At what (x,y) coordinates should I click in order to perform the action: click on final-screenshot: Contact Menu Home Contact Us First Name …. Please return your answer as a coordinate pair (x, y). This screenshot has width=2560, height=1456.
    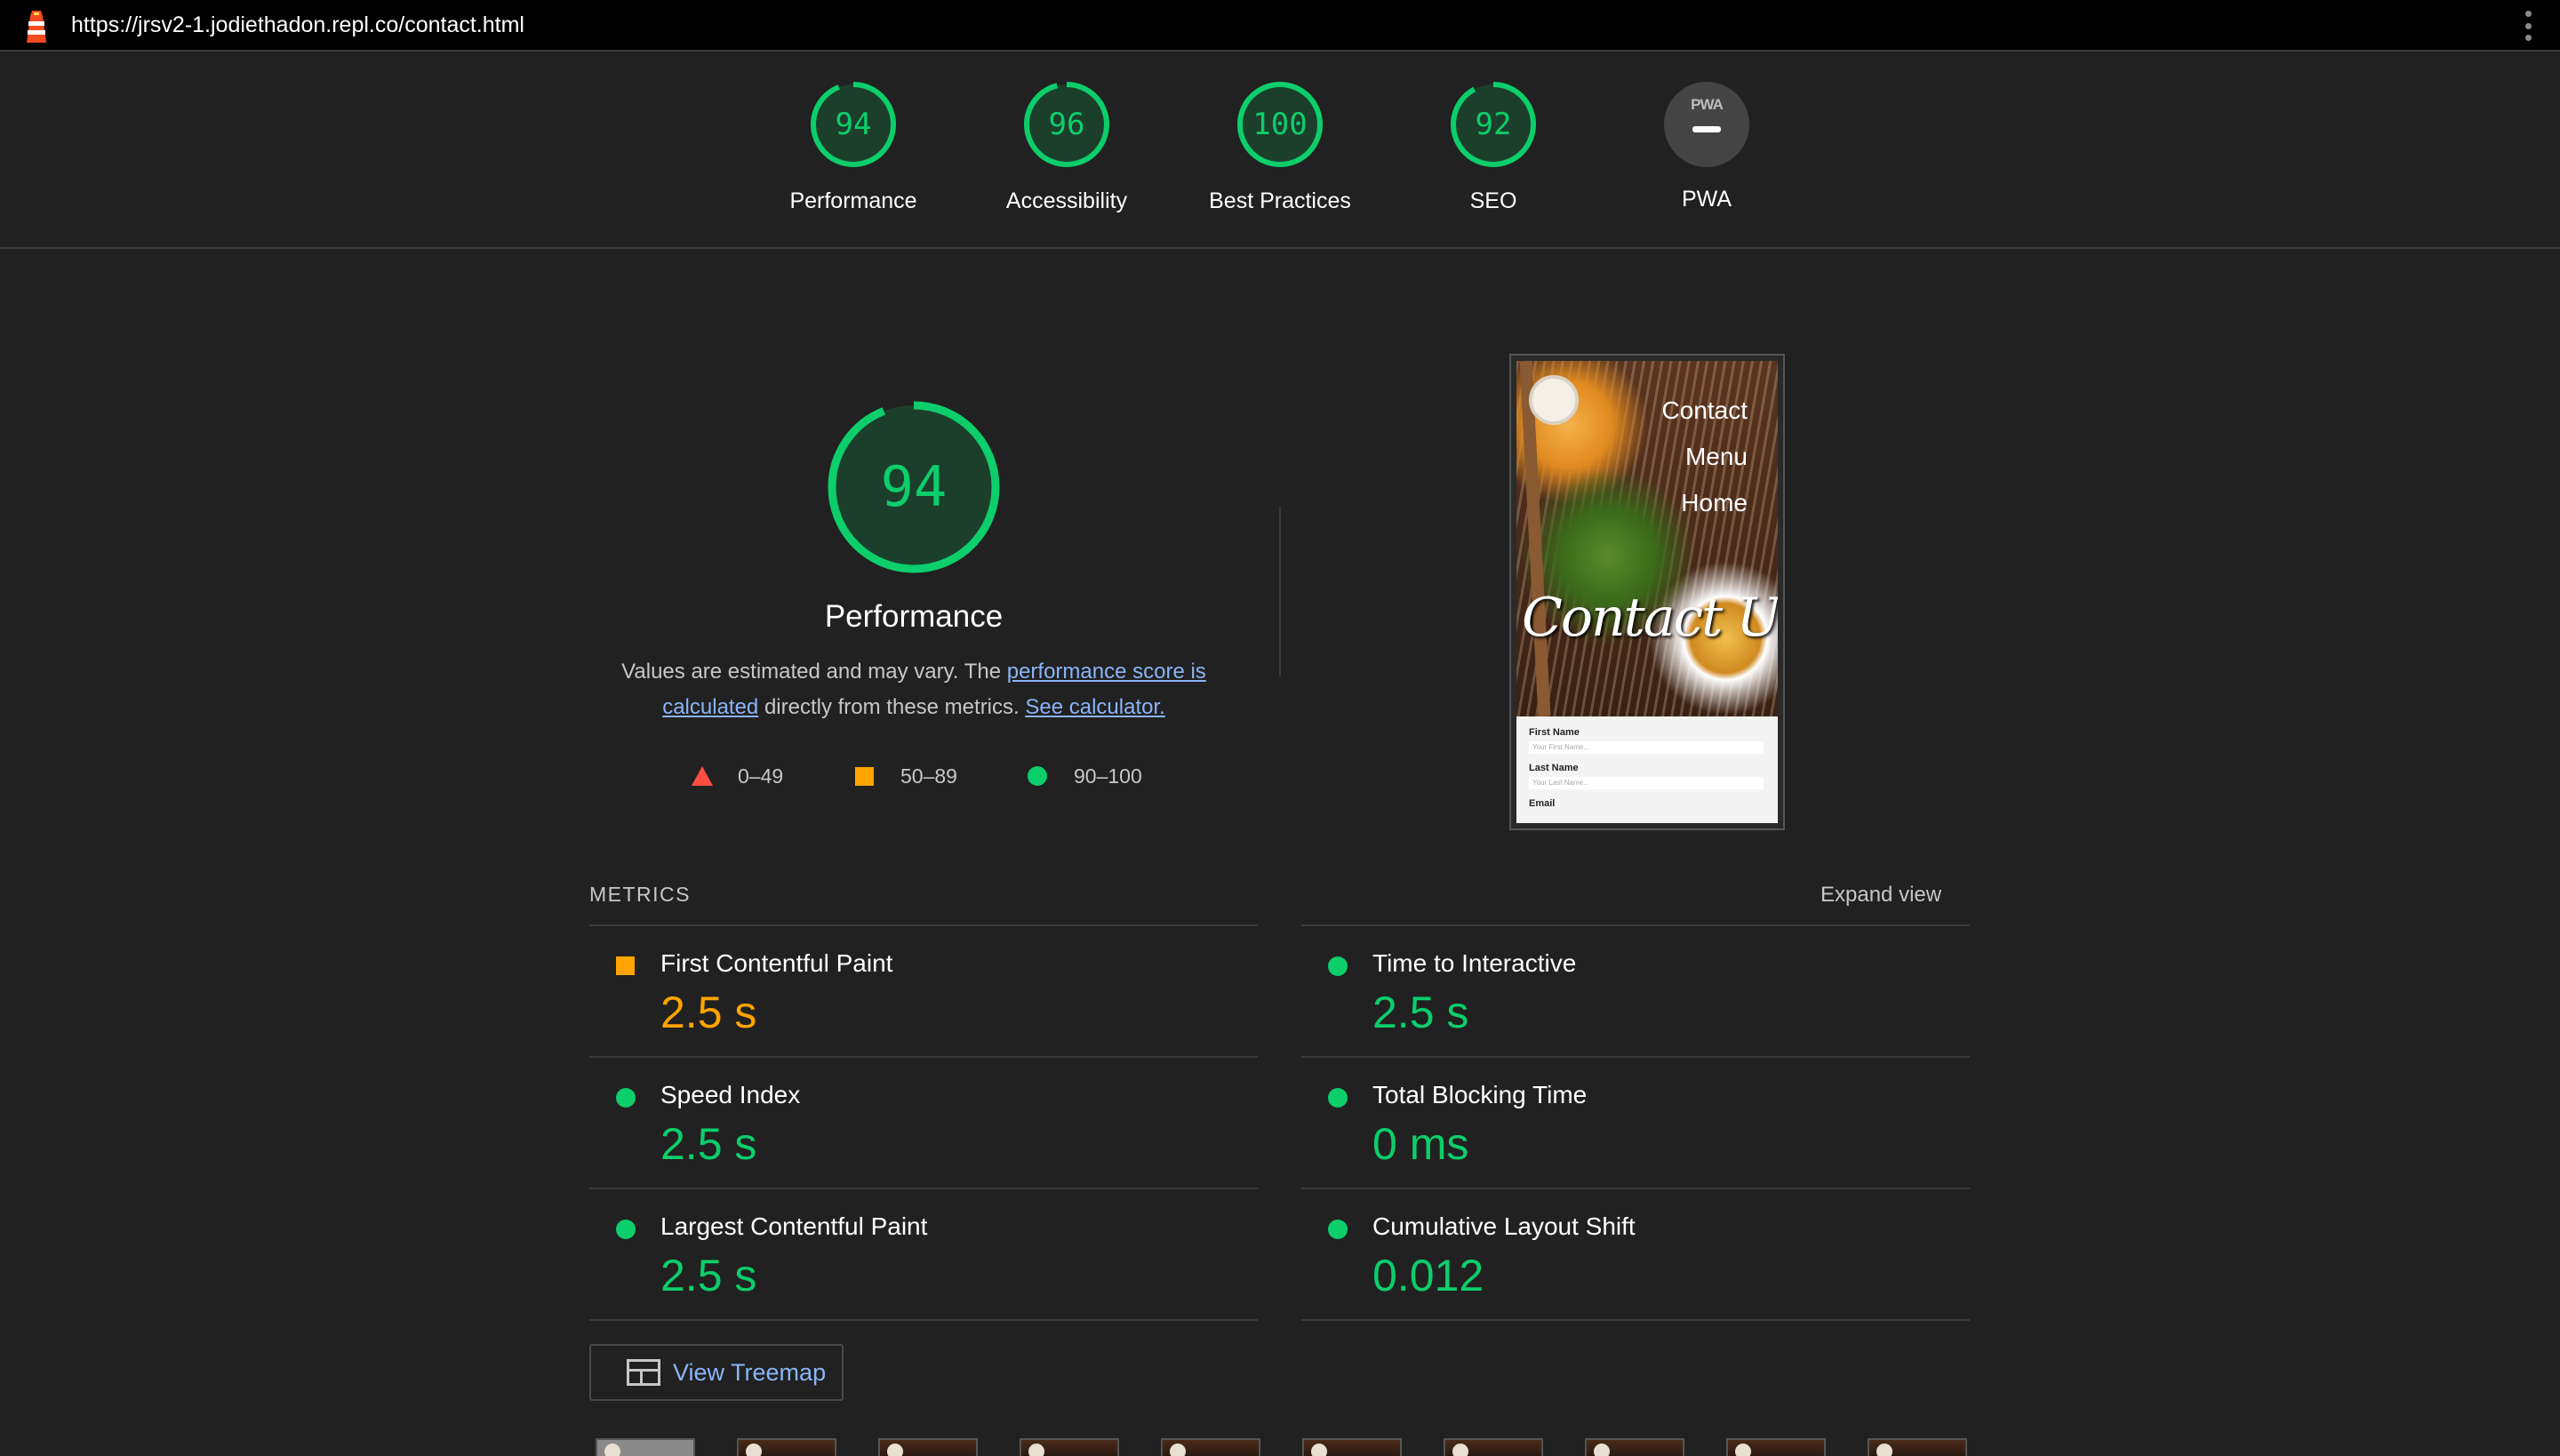
    Looking at the image, I should click on (1647, 592).